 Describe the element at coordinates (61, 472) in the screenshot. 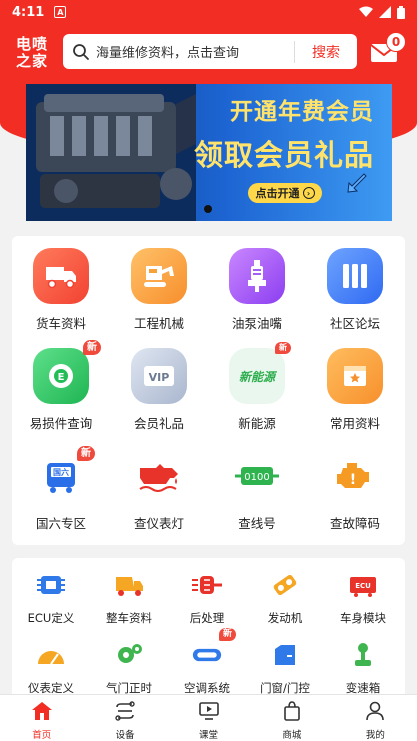

I see `bus-icon-text: 国六` at that location.